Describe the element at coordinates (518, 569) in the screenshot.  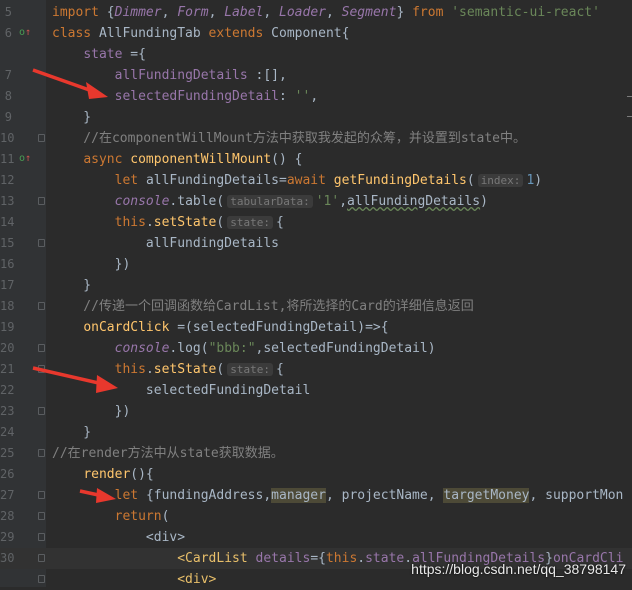
I see `watermark: https://blog.csdn.net/qq_38798147` at that location.